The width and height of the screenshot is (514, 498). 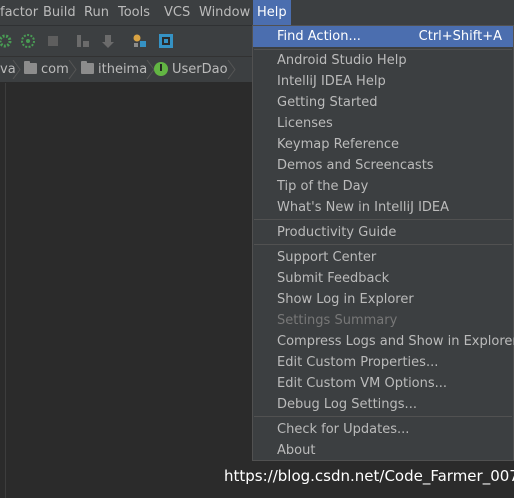 I want to click on menu-window: Window, so click(x=224, y=12).